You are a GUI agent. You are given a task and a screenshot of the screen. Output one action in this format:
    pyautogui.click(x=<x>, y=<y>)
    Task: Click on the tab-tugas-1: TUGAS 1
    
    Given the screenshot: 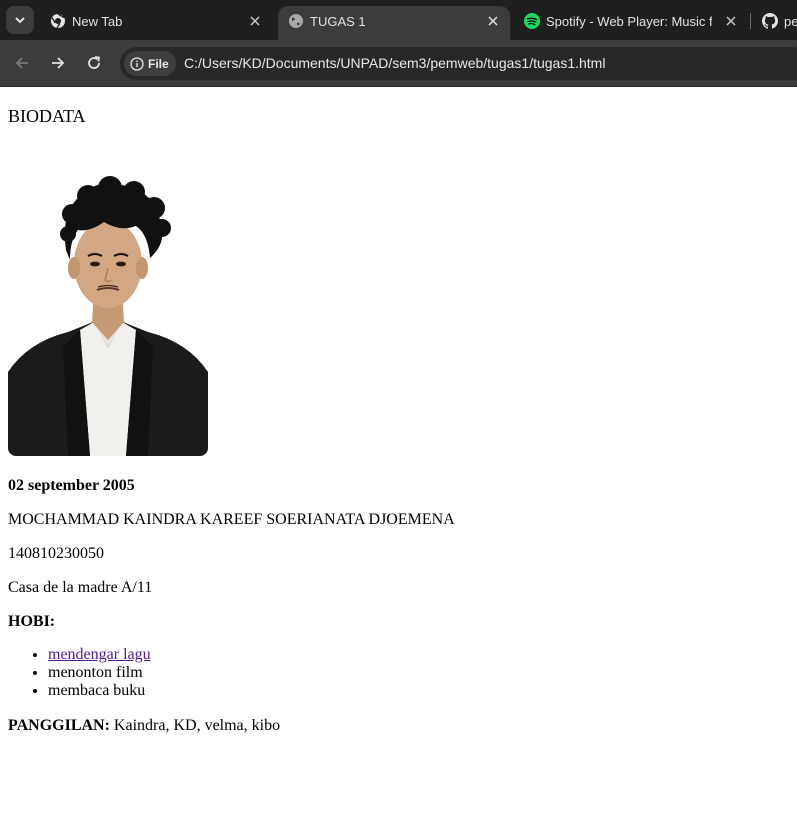 What is the action you would take?
    pyautogui.click(x=394, y=23)
    